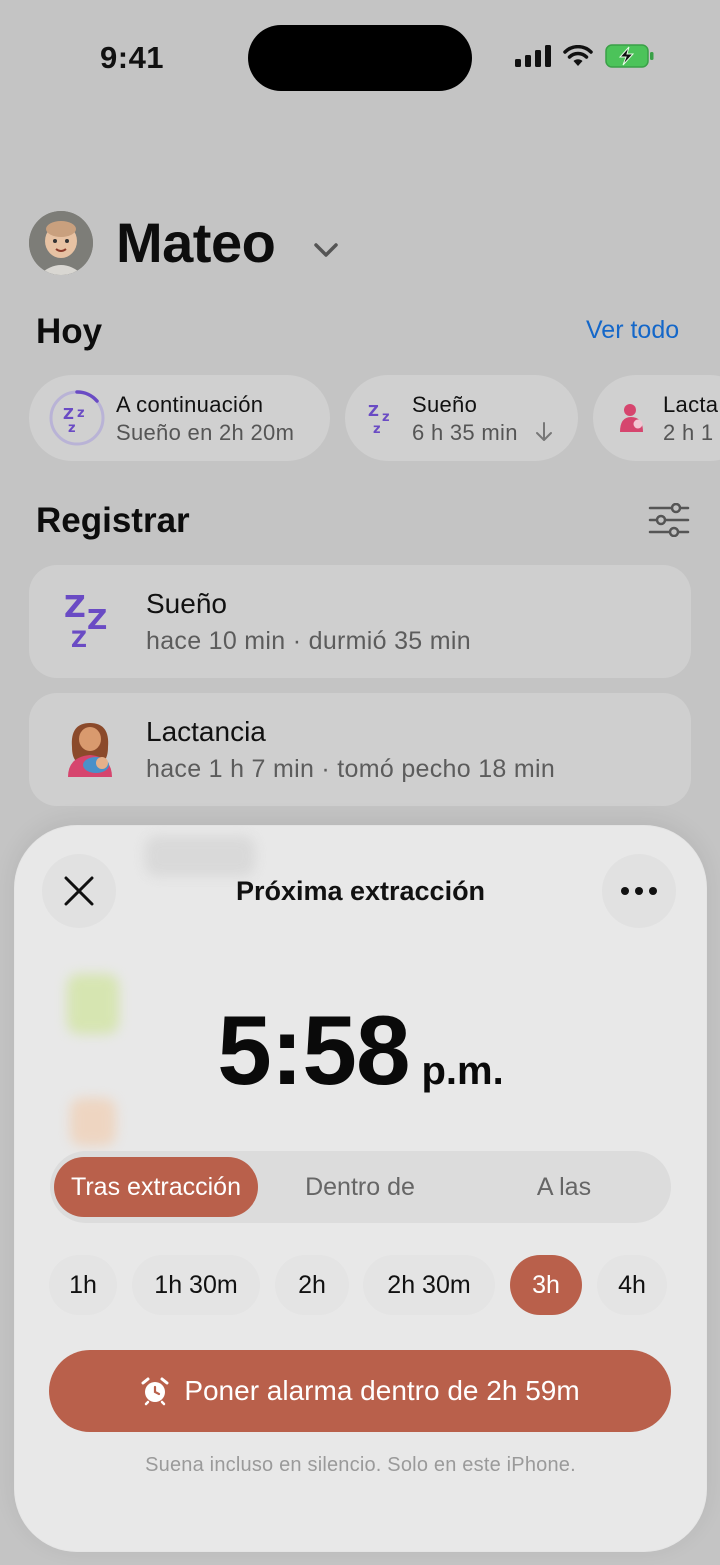 The width and height of the screenshot is (720, 1565). Describe the element at coordinates (196, 242) in the screenshot. I see `child-name: Mateo` at that location.